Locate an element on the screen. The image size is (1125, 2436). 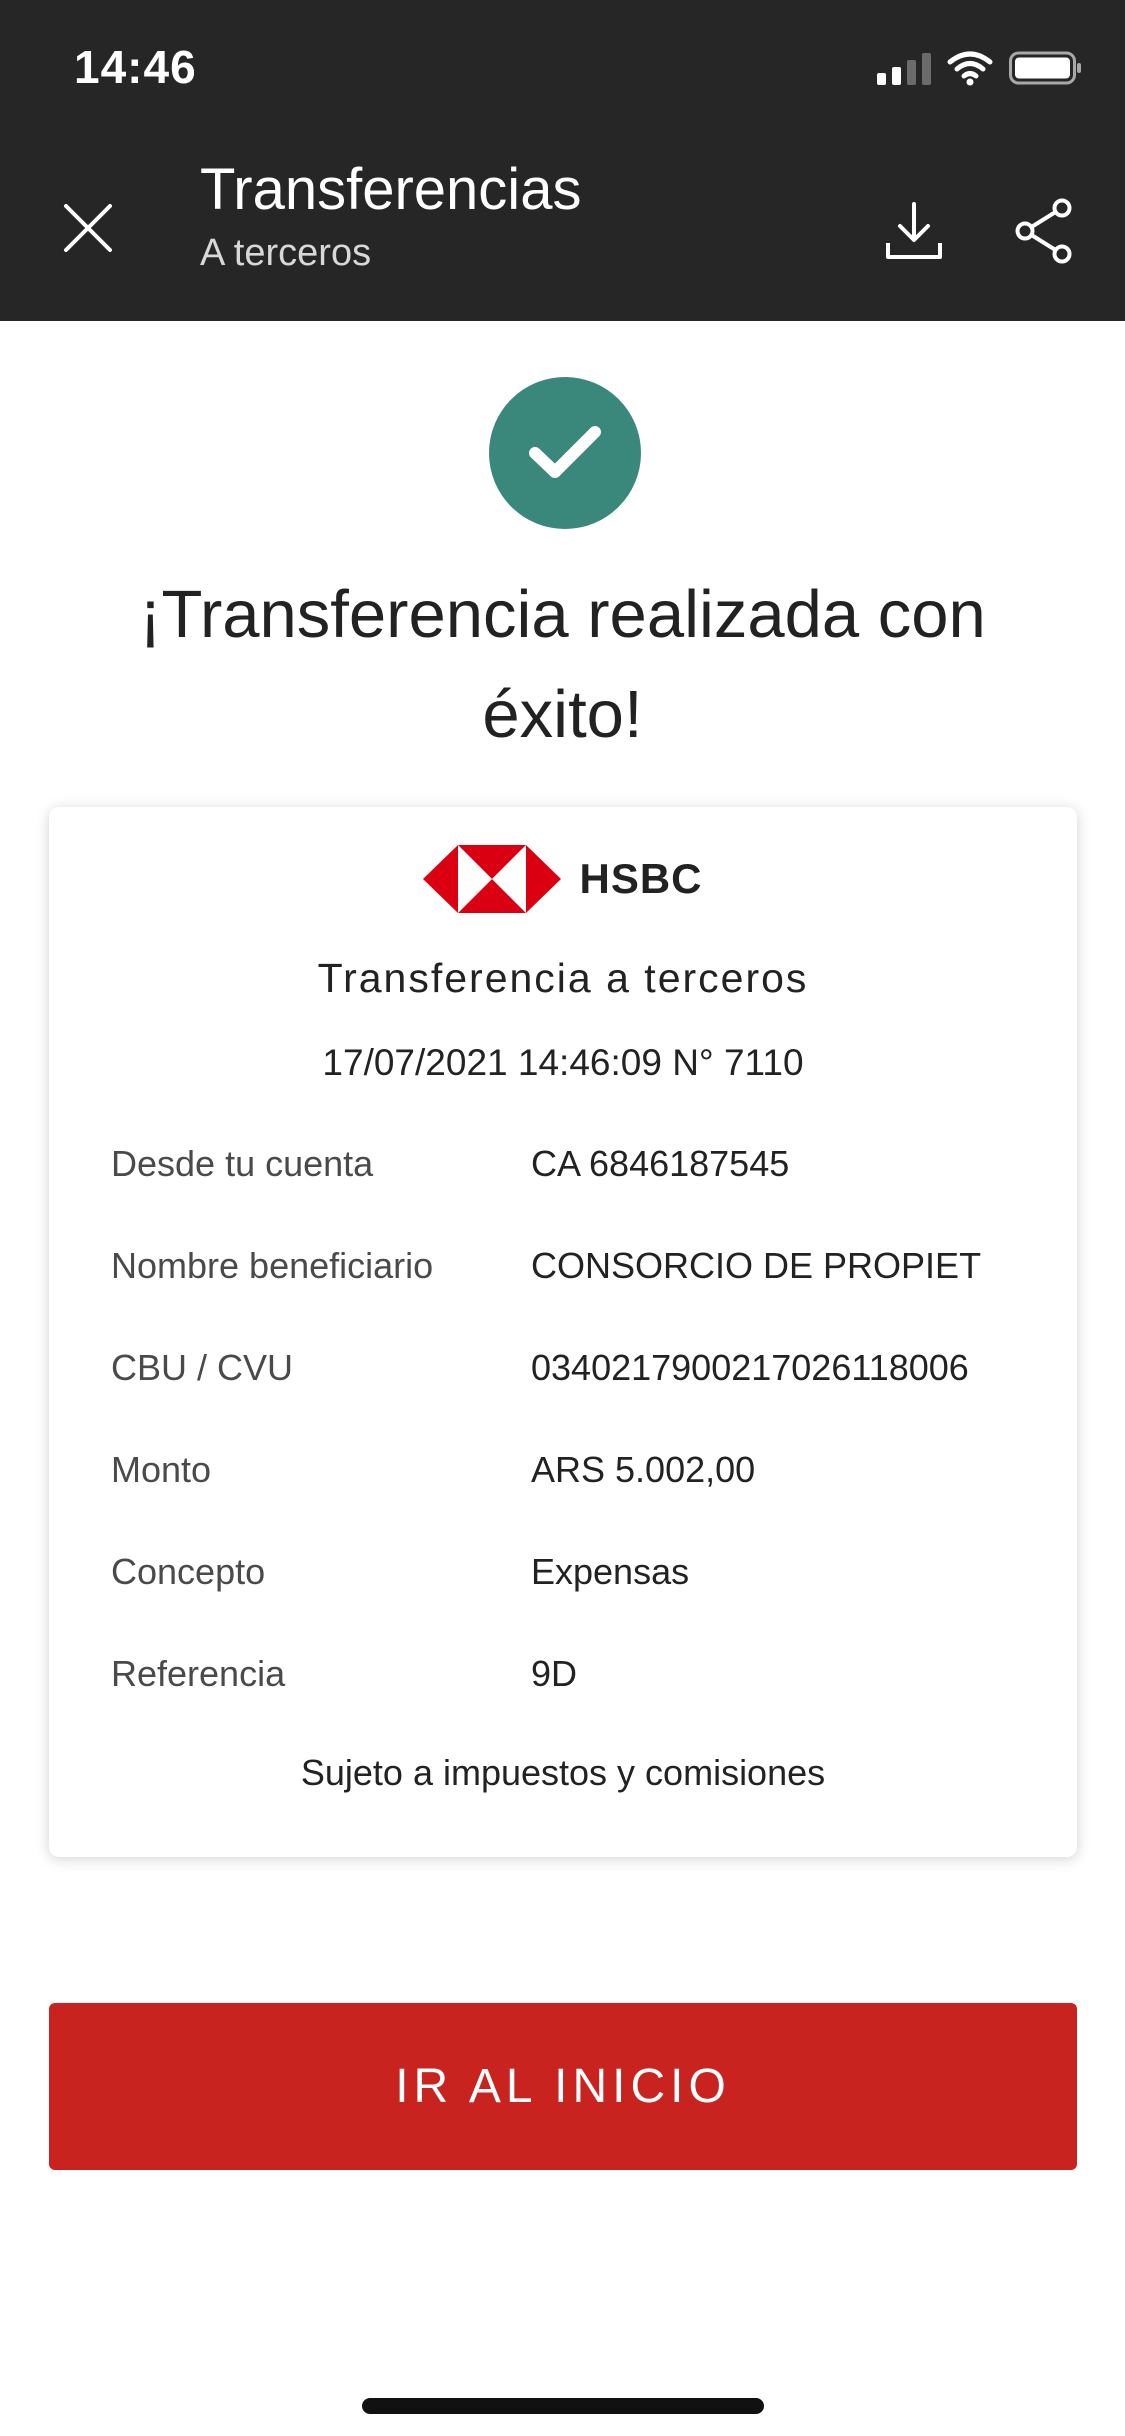
download-button is located at coordinates (914, 231).